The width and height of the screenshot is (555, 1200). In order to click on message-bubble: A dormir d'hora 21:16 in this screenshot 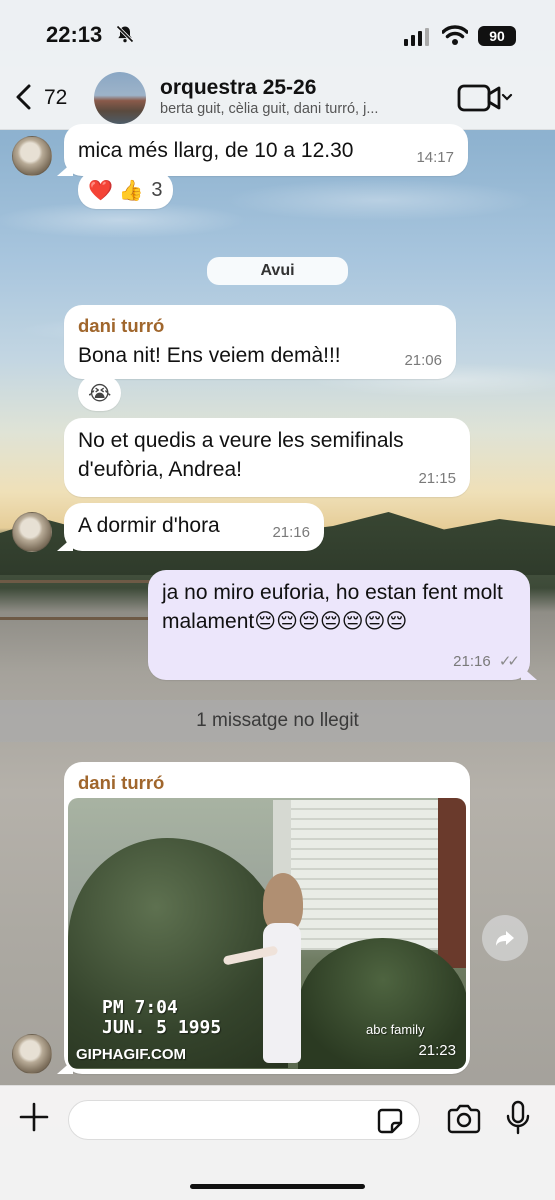, I will do `click(194, 527)`.